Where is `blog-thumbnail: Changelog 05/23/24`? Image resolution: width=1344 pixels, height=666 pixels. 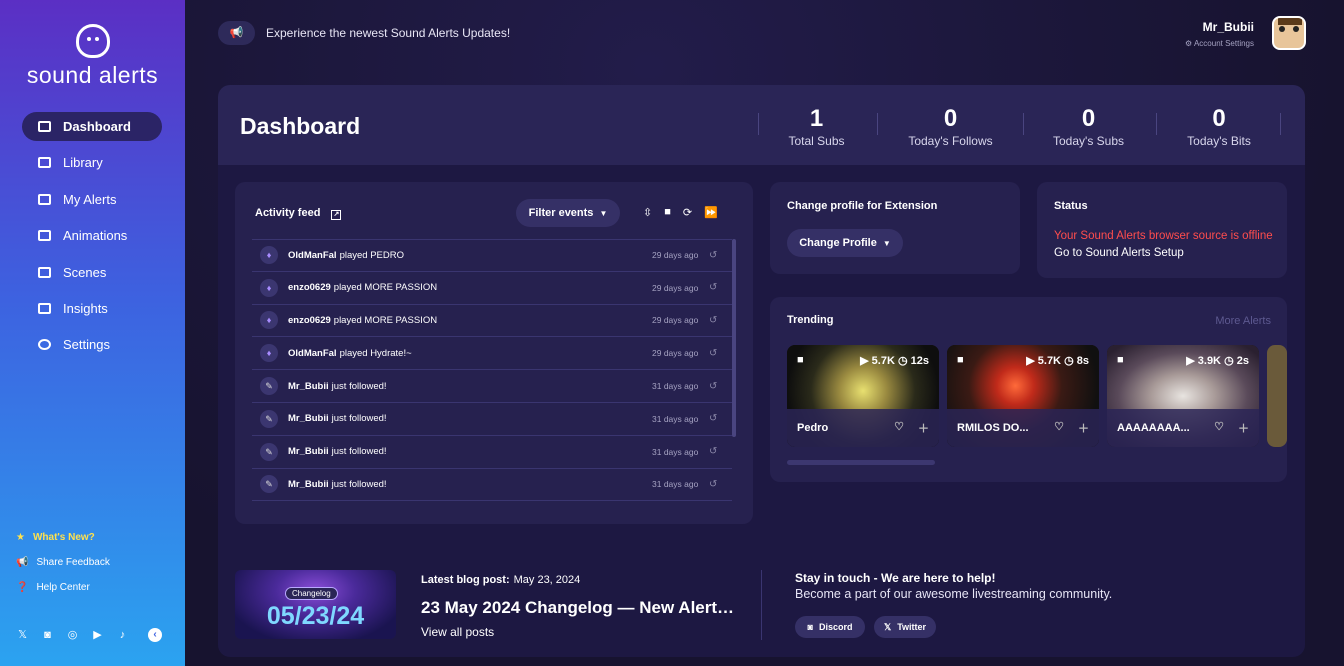 blog-thumbnail: Changelog 05/23/24 is located at coordinates (315, 604).